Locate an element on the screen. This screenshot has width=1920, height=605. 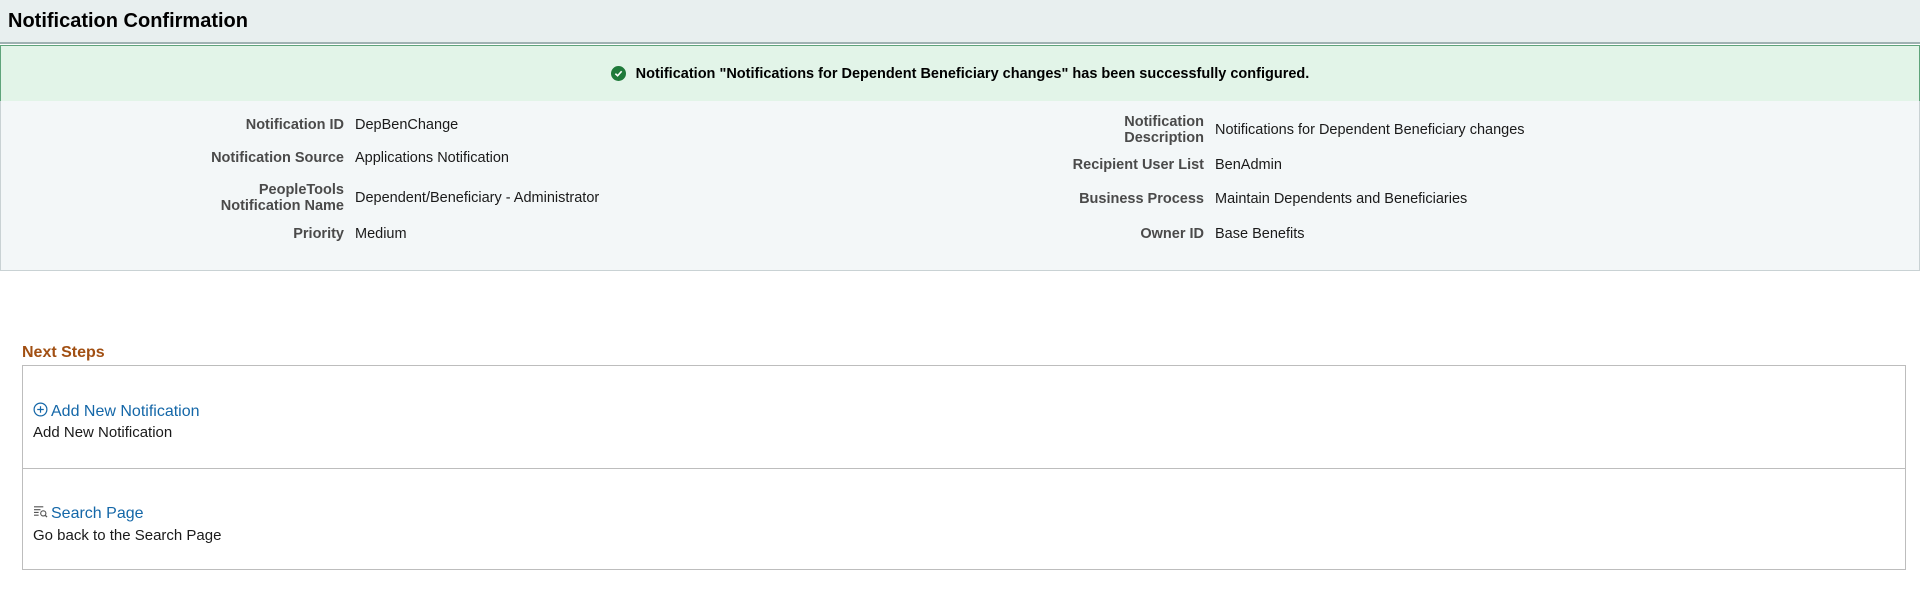
notification-id-value: DepBenChange is located at coordinates (407, 125).